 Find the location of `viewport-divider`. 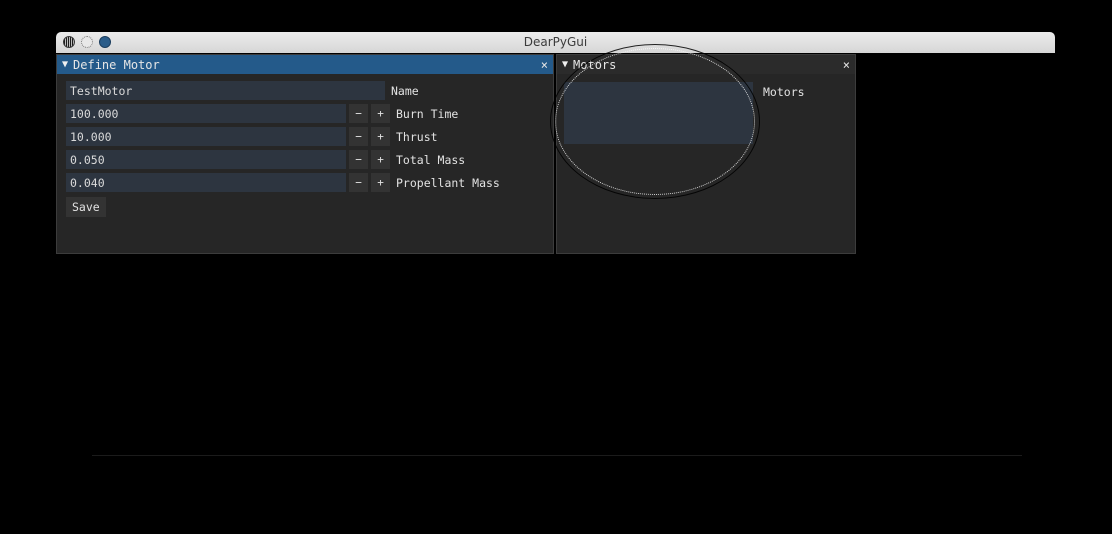

viewport-divider is located at coordinates (557, 455).